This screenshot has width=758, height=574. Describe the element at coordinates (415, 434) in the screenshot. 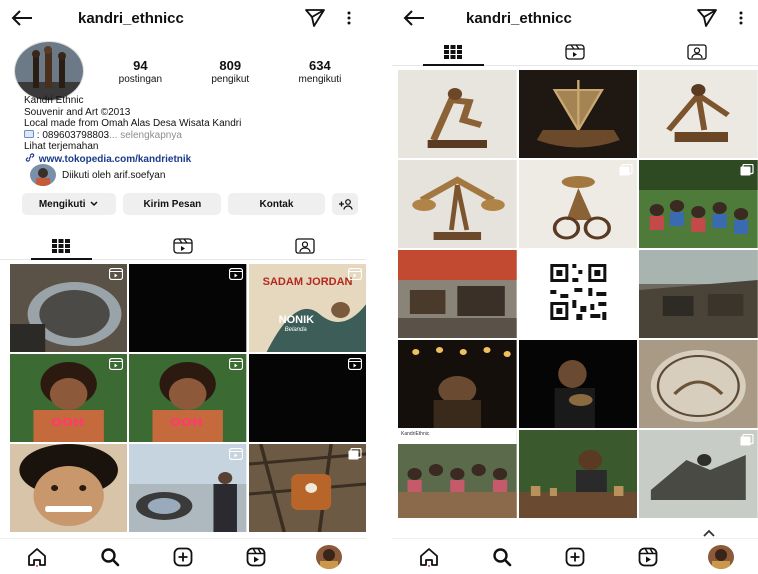

I see `post-caption: KandriEthnic` at that location.